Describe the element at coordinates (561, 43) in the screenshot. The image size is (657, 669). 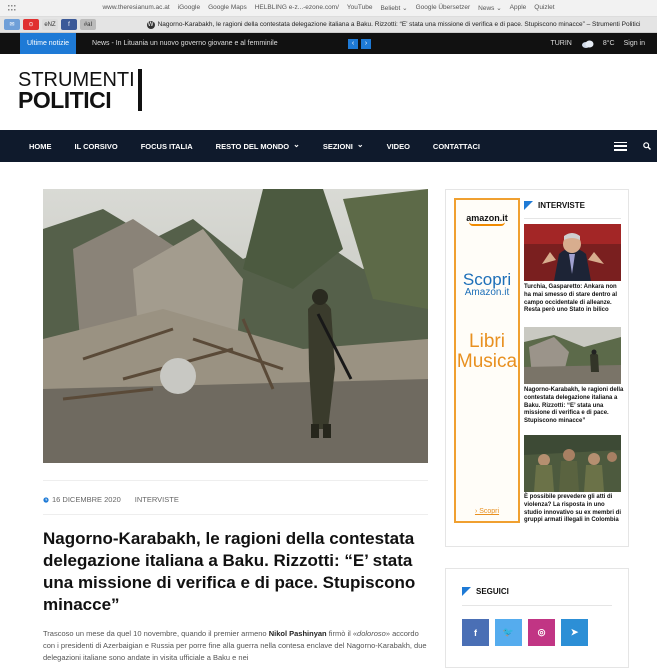
I see `city-label: TURIN` at that location.